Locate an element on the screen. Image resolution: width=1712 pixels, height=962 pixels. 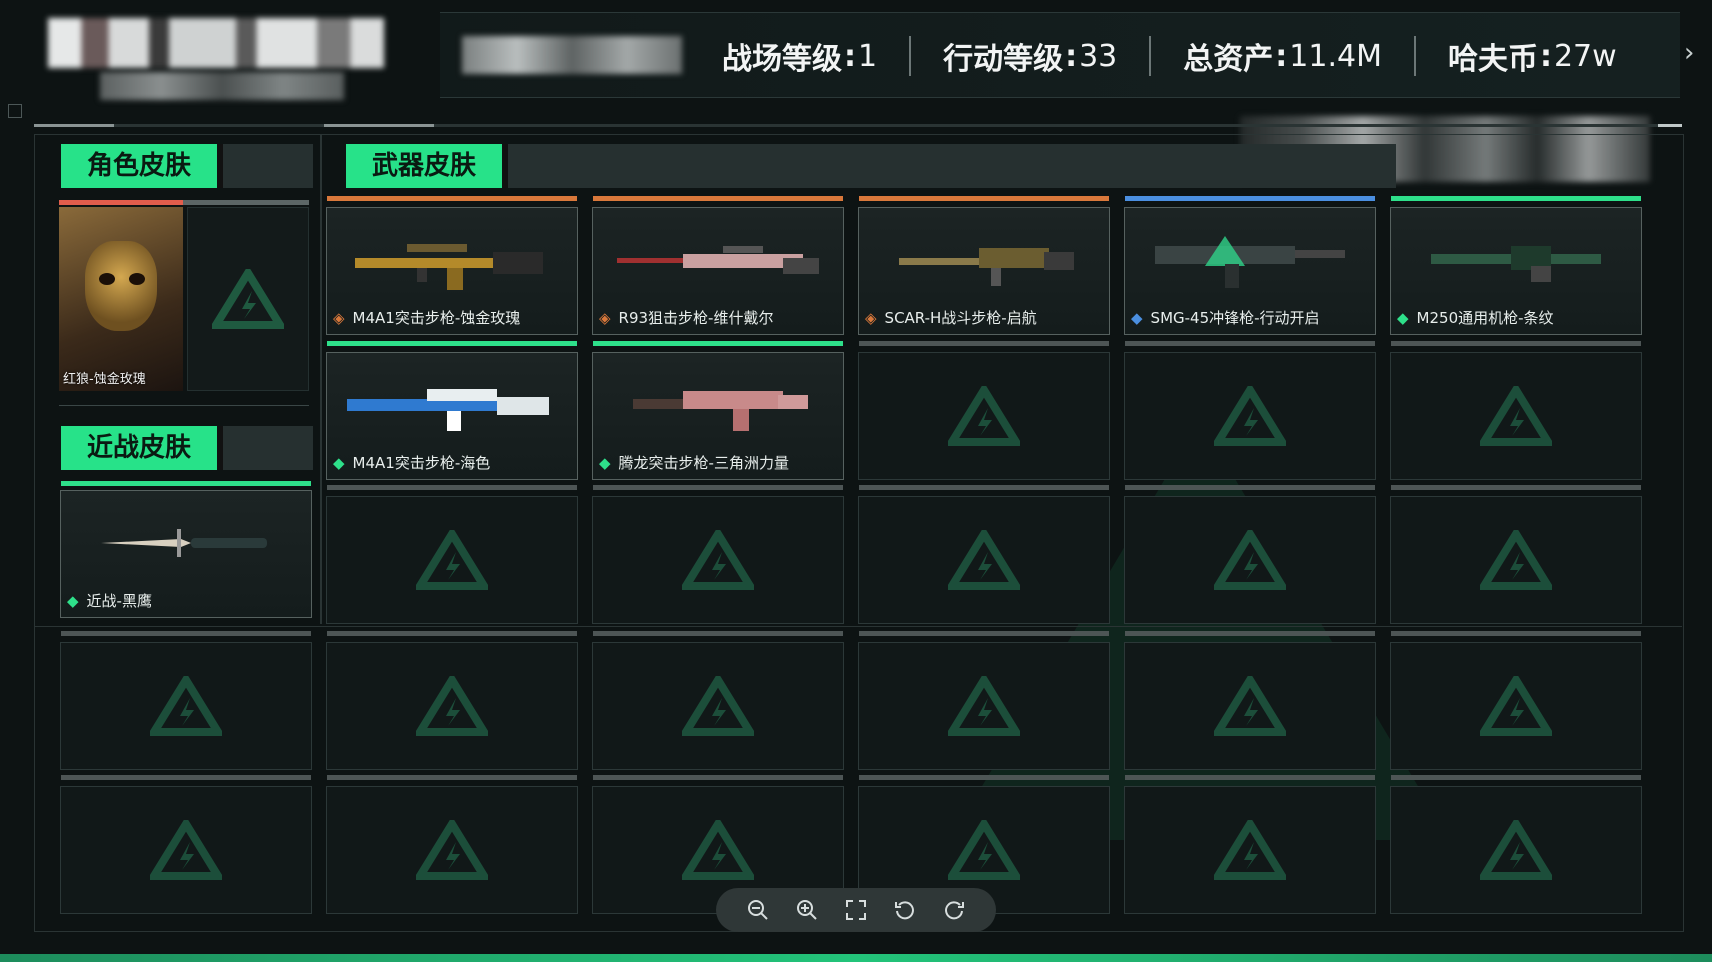
stat-operation-level: 行动等级:33 is located at coordinates (1031, 56).